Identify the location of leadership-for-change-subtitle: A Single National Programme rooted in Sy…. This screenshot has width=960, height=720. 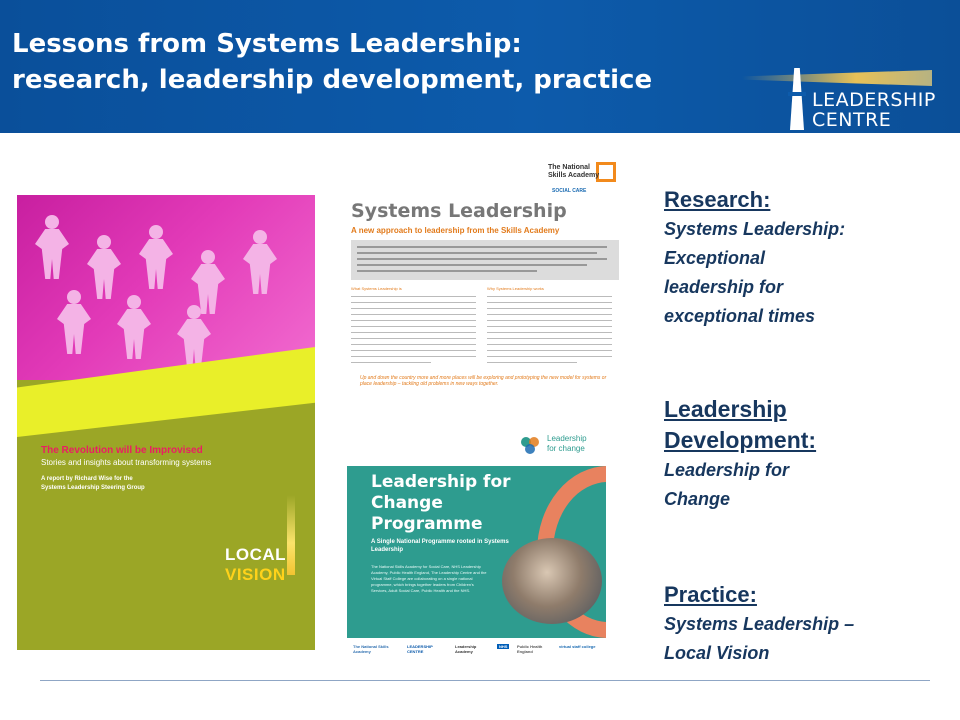
(440, 546).